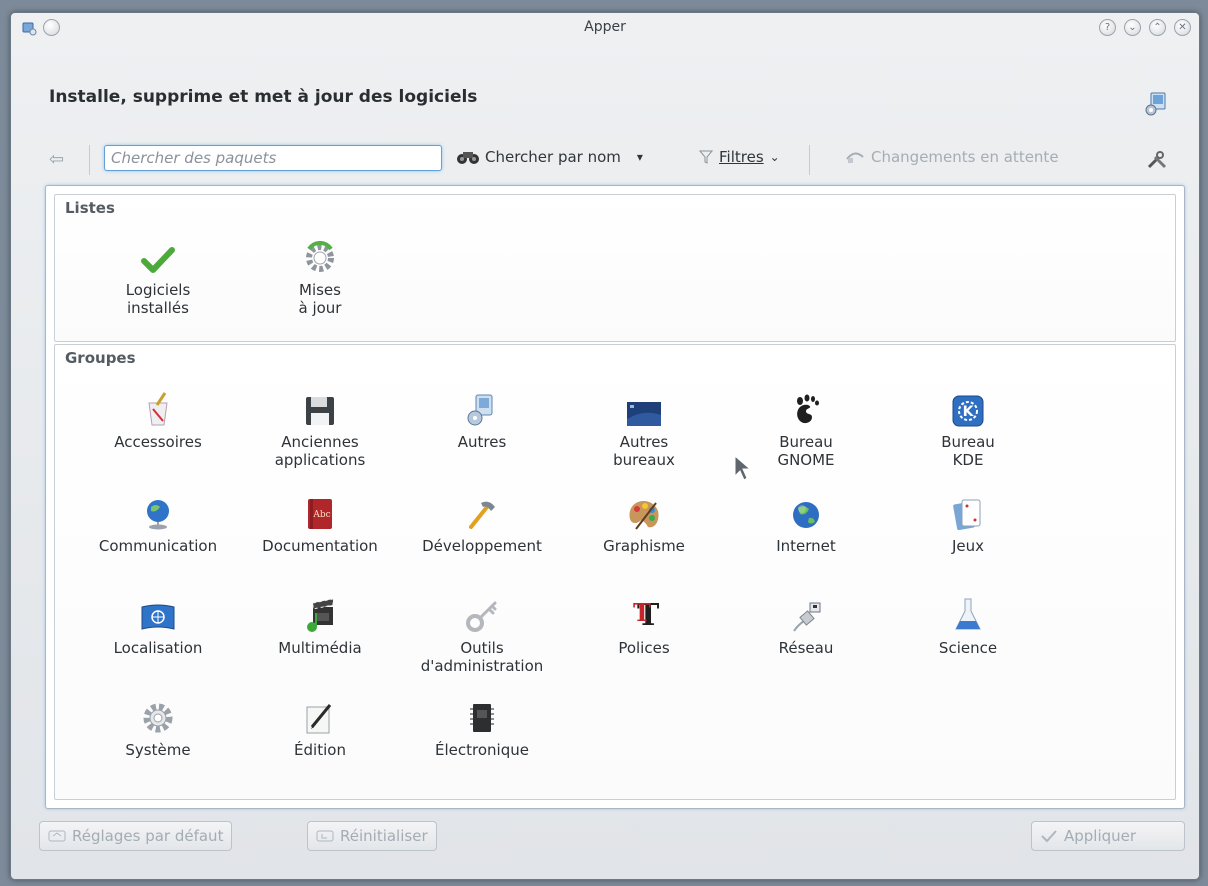  Describe the element at coordinates (644, 648) in the screenshot. I see `group-item-label: Polices` at that location.